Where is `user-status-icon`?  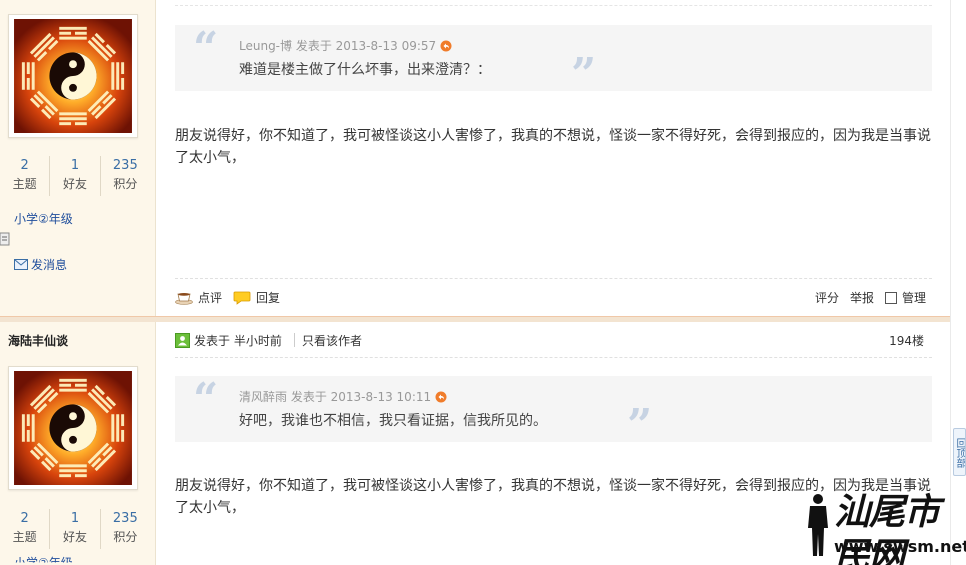
user-status-icon is located at coordinates (182, 340).